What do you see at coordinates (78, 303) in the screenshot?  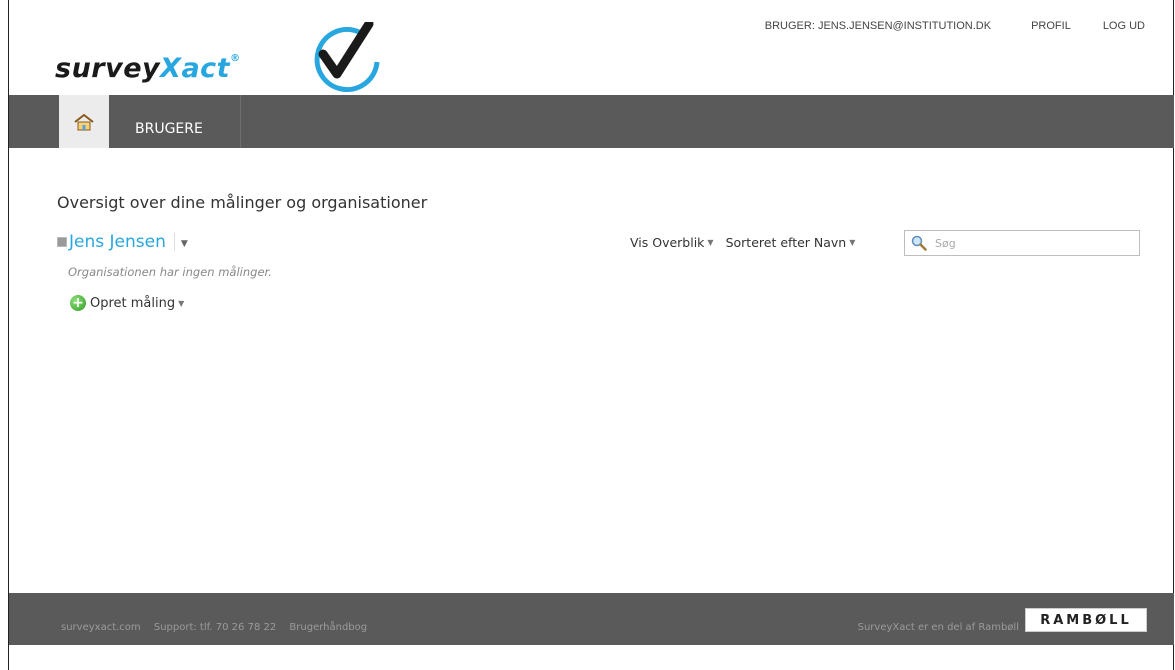 I see `add-icon: +` at bounding box center [78, 303].